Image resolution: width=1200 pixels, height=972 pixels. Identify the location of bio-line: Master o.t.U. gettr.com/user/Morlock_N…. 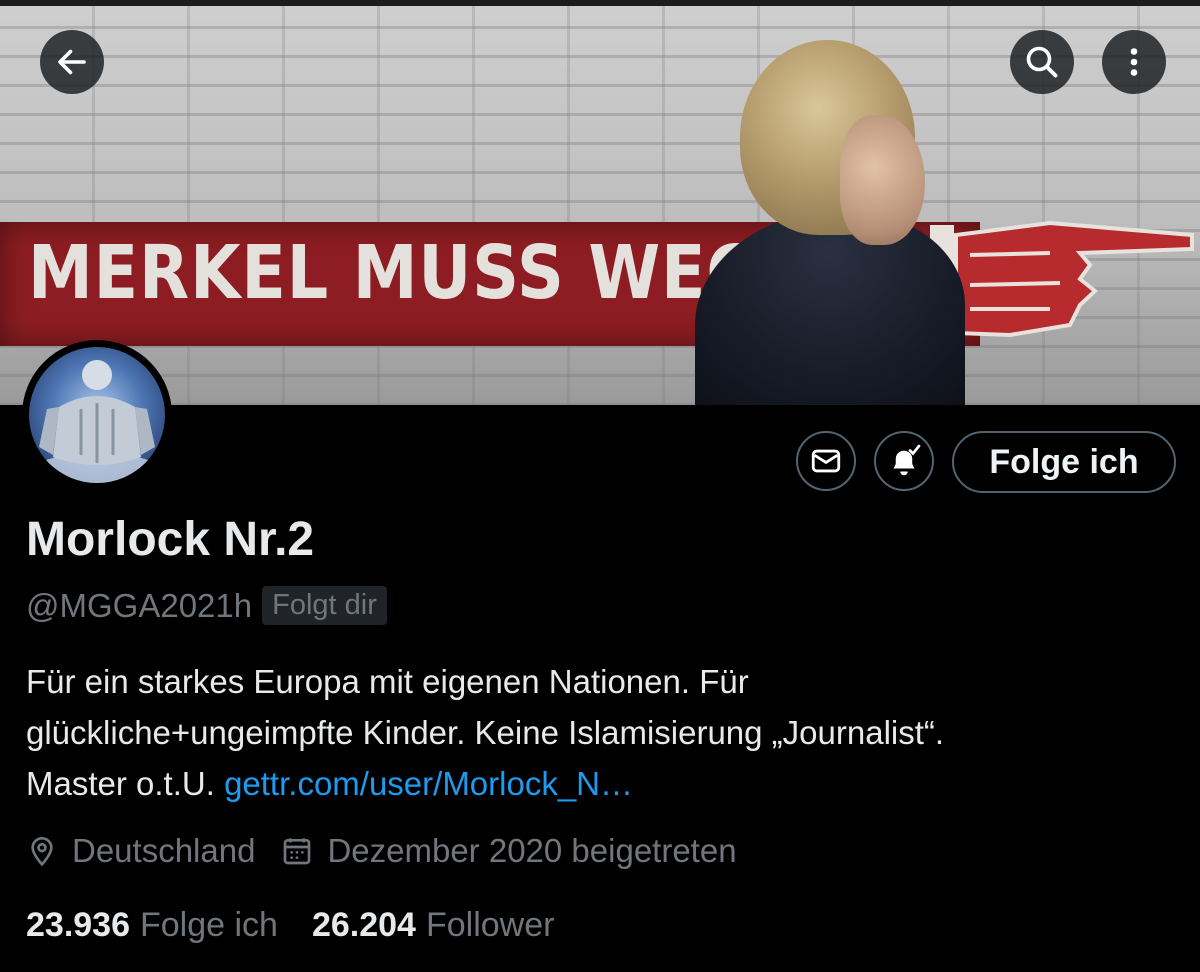
(606, 783).